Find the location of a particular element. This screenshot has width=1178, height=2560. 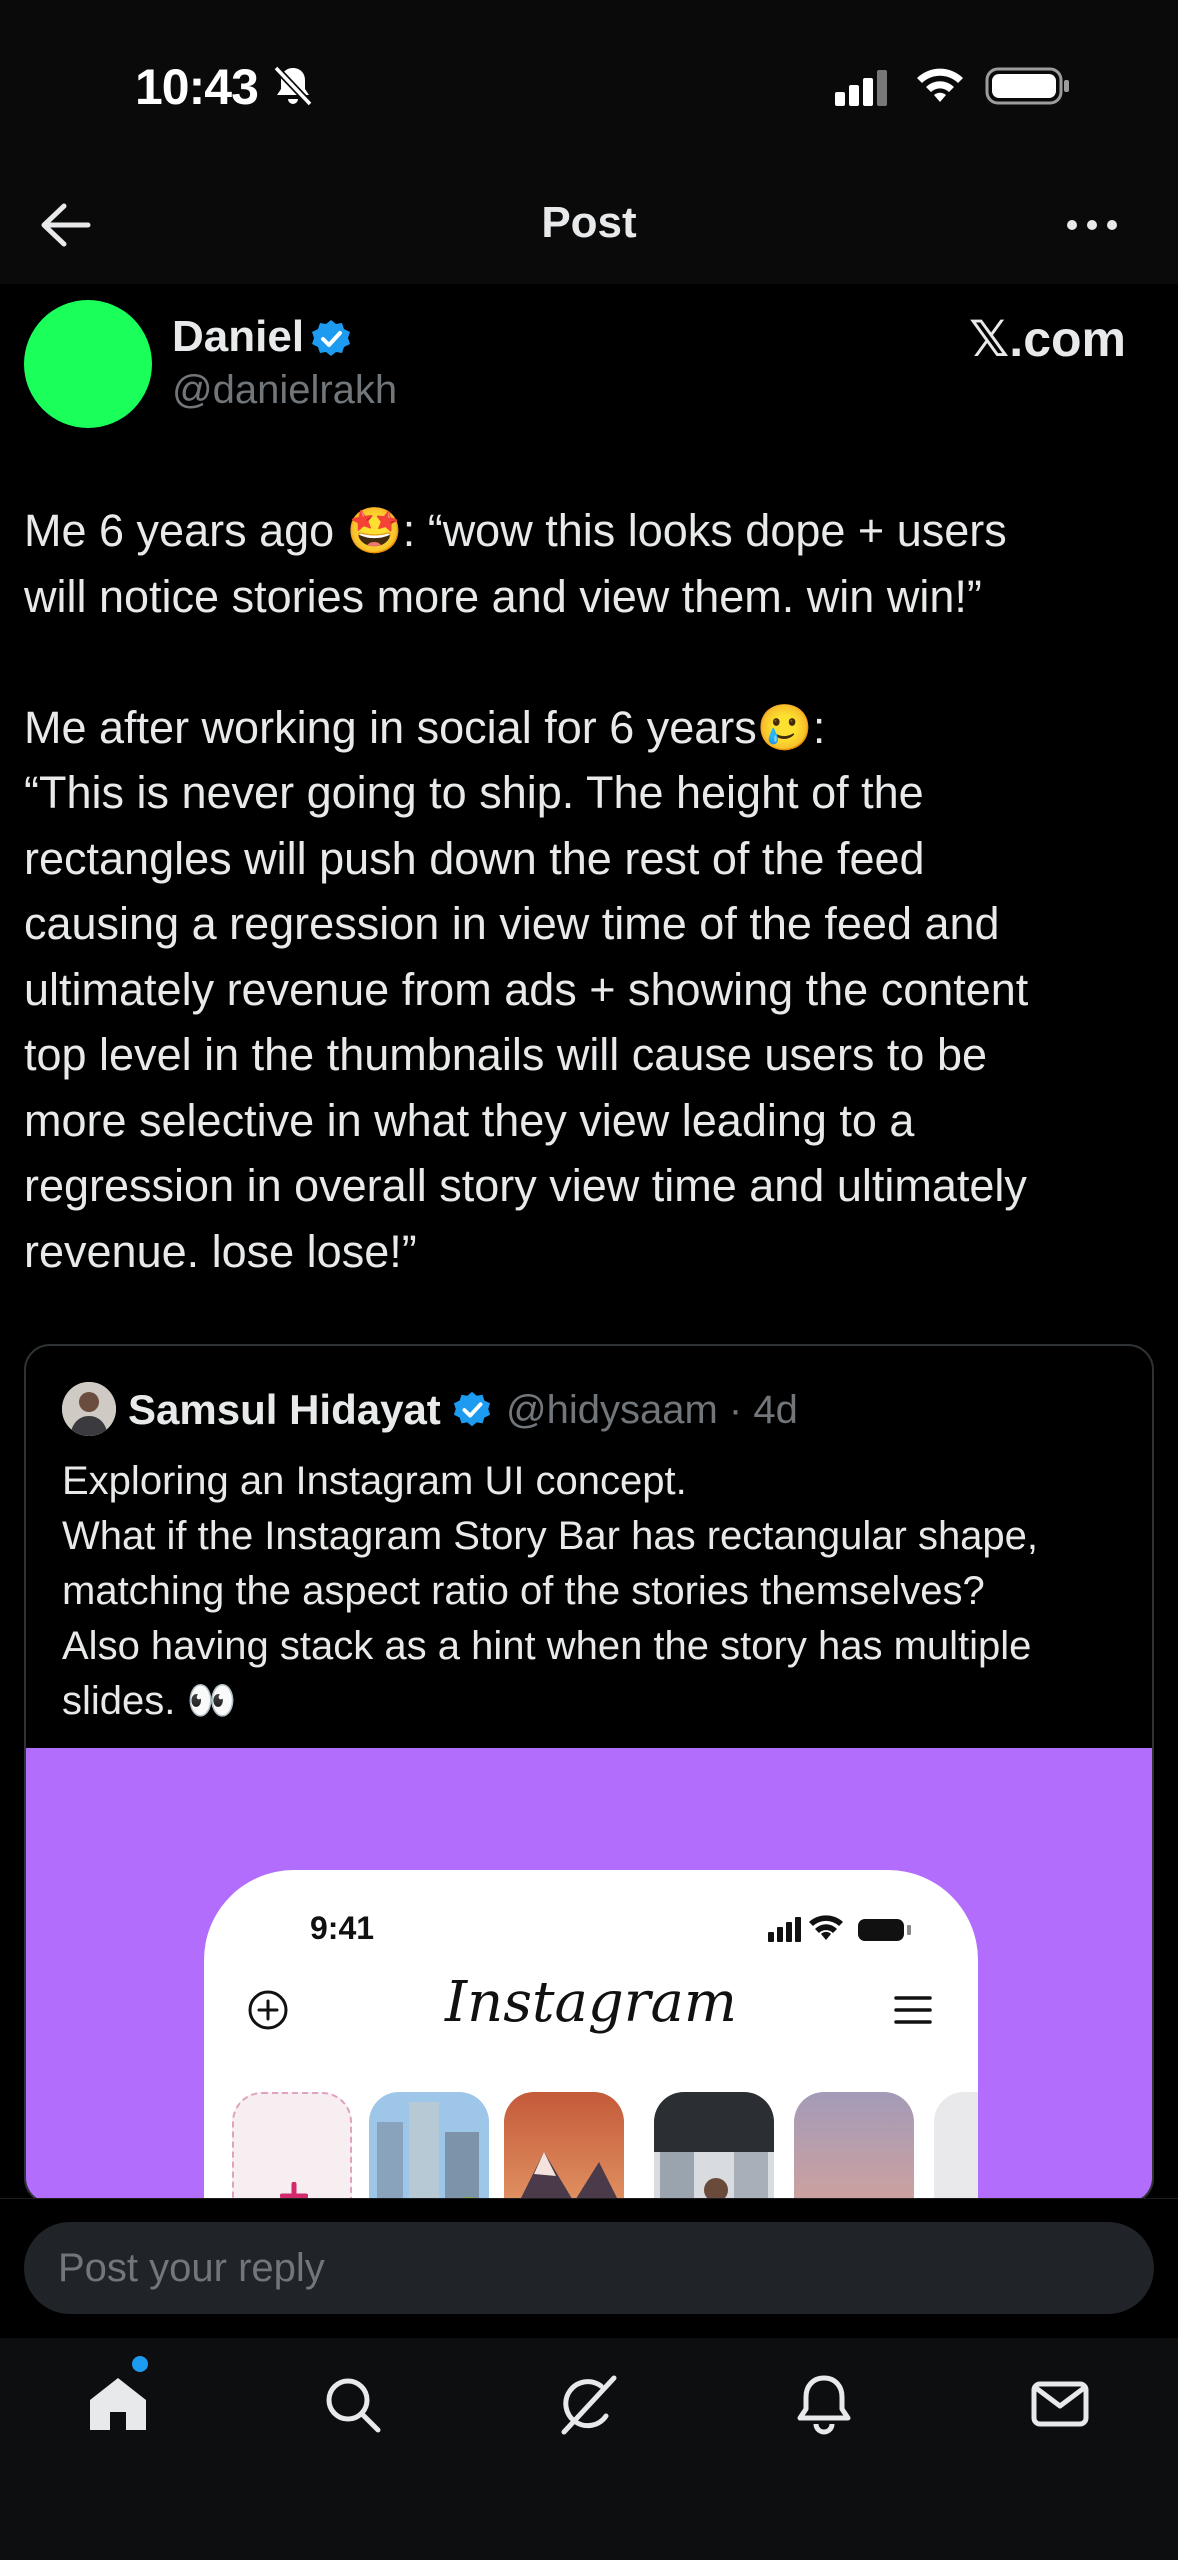

story-thumb-concert is located at coordinates (854, 2147).